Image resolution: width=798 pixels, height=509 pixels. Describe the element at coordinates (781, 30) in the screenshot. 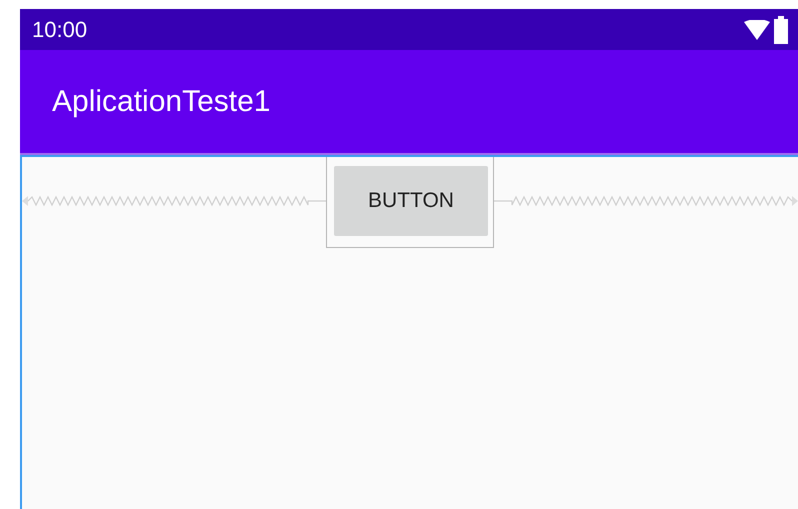

I see `battery-icon` at that location.